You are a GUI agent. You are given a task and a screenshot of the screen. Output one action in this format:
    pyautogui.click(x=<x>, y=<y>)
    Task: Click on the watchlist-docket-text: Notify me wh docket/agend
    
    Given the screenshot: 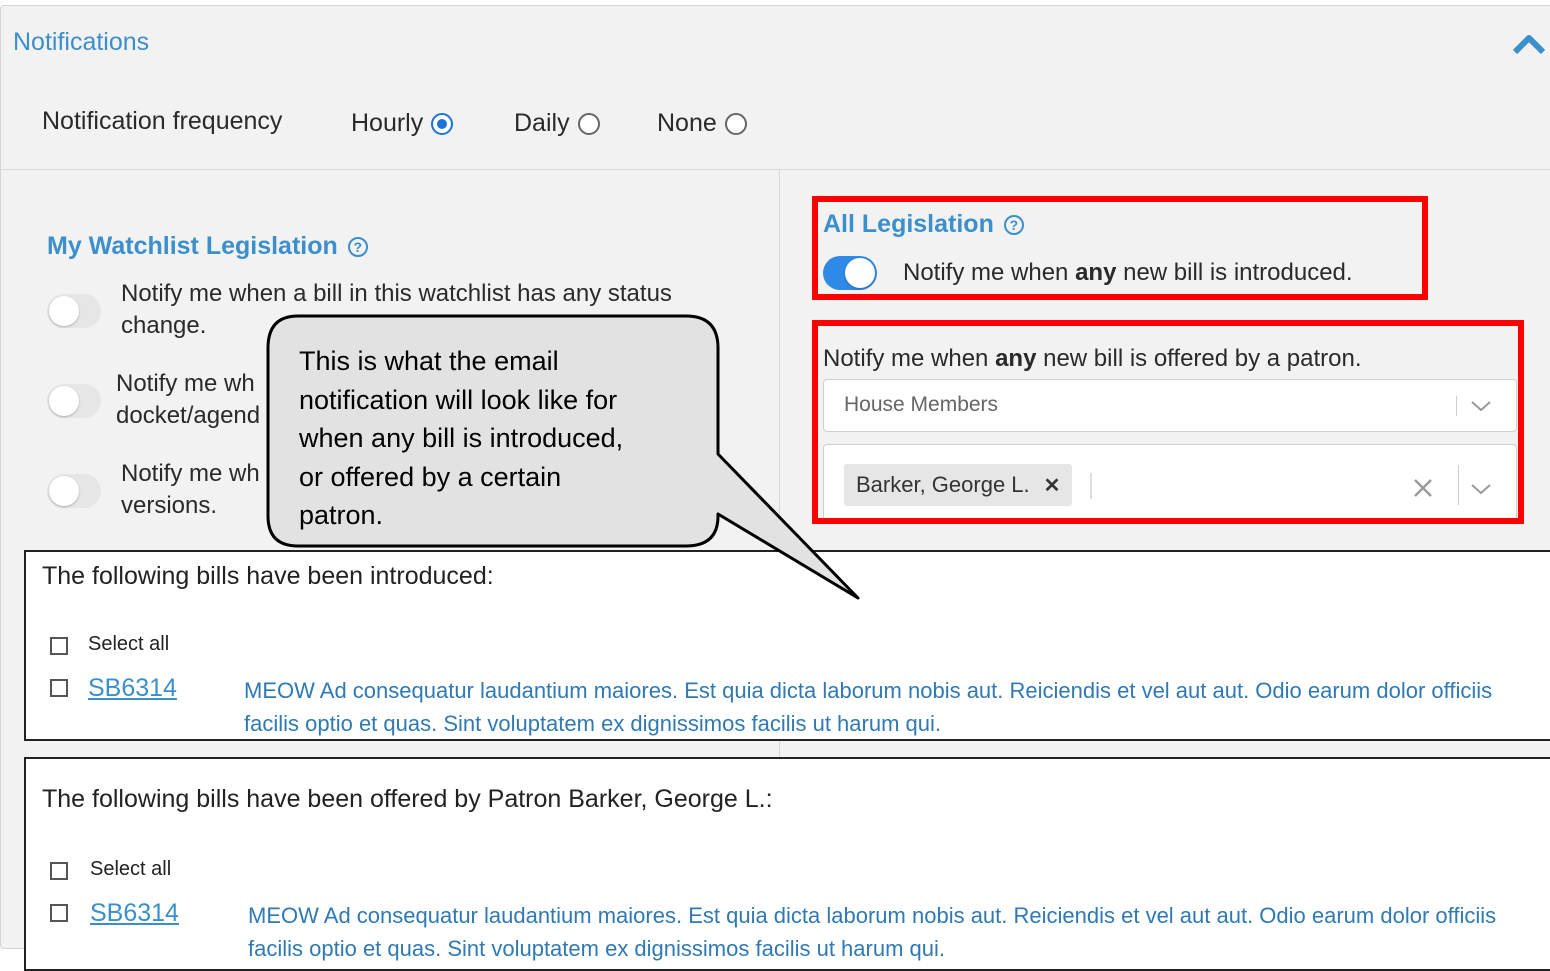 What is the action you would take?
    pyautogui.click(x=188, y=400)
    